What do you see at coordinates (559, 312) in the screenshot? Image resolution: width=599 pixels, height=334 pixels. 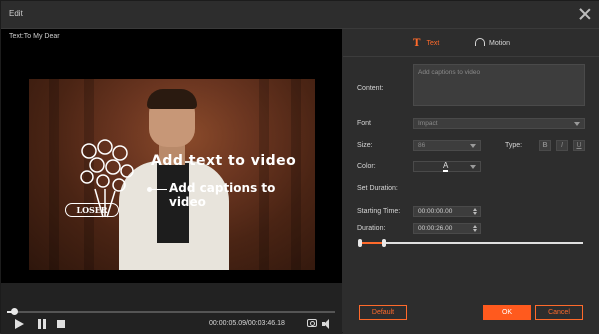 I see `cancel-button: Cancel` at bounding box center [559, 312].